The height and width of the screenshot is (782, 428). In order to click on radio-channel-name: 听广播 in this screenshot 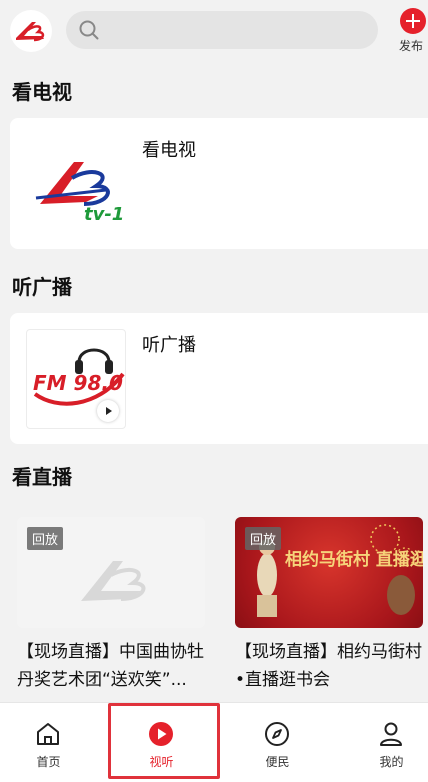, I will do `click(169, 345)`.